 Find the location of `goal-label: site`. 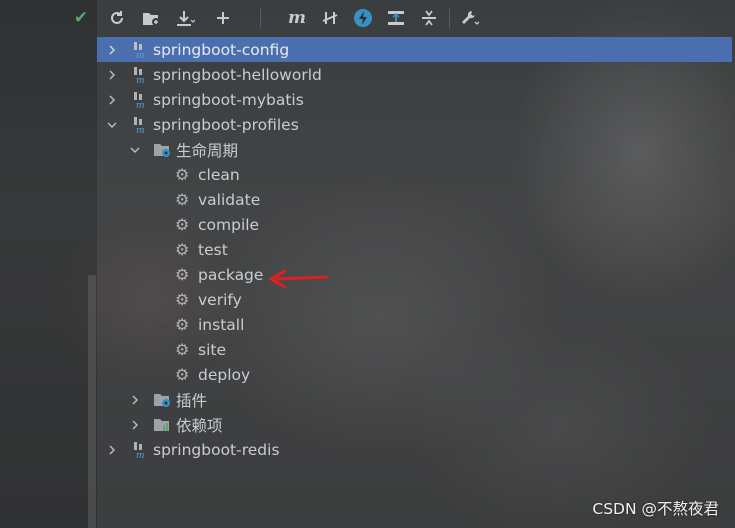

goal-label: site is located at coordinates (212, 349).